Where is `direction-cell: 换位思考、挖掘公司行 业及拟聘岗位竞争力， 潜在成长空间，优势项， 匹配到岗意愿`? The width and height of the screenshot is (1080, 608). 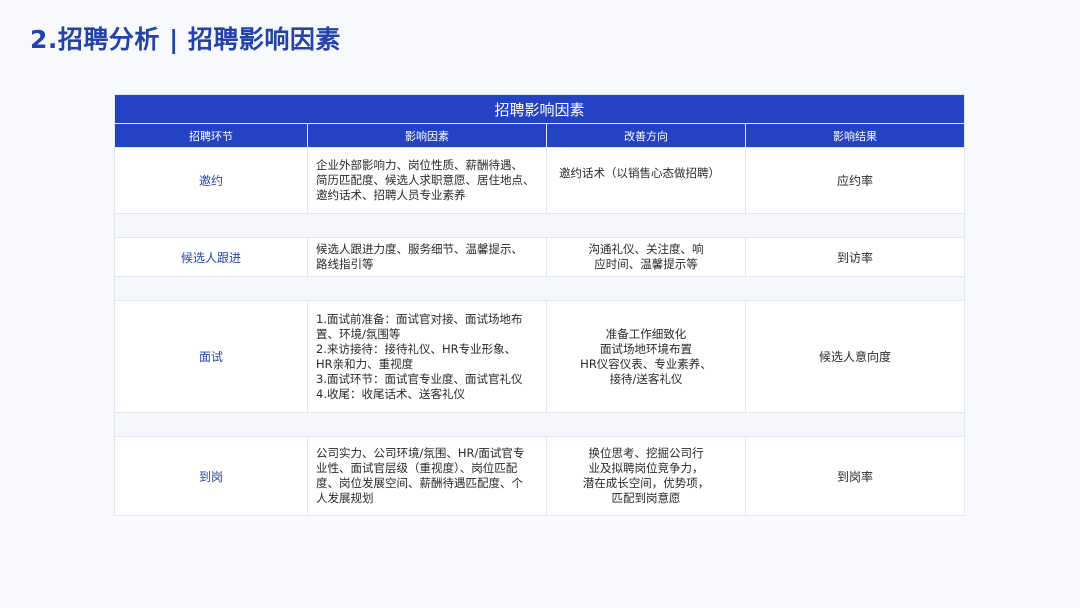
direction-cell: 换位思考、挖掘公司行 业及拟聘岗位竞争力， 潜在成长空间，优势项， 匹配到岗意愿 is located at coordinates (646, 476).